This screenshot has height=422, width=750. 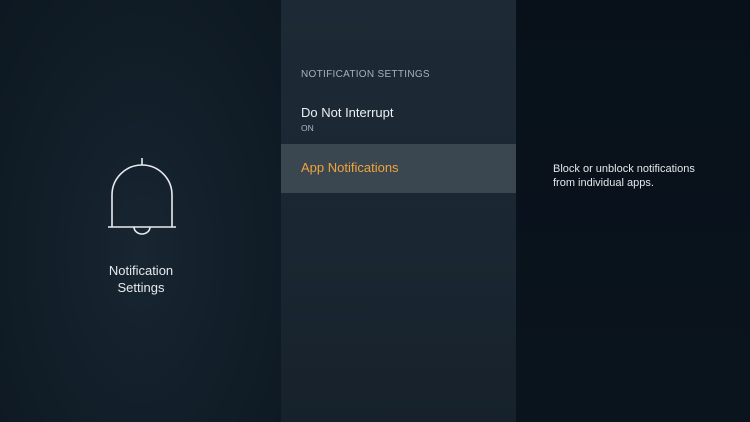 I want to click on menu-item-value: ON, so click(x=307, y=128).